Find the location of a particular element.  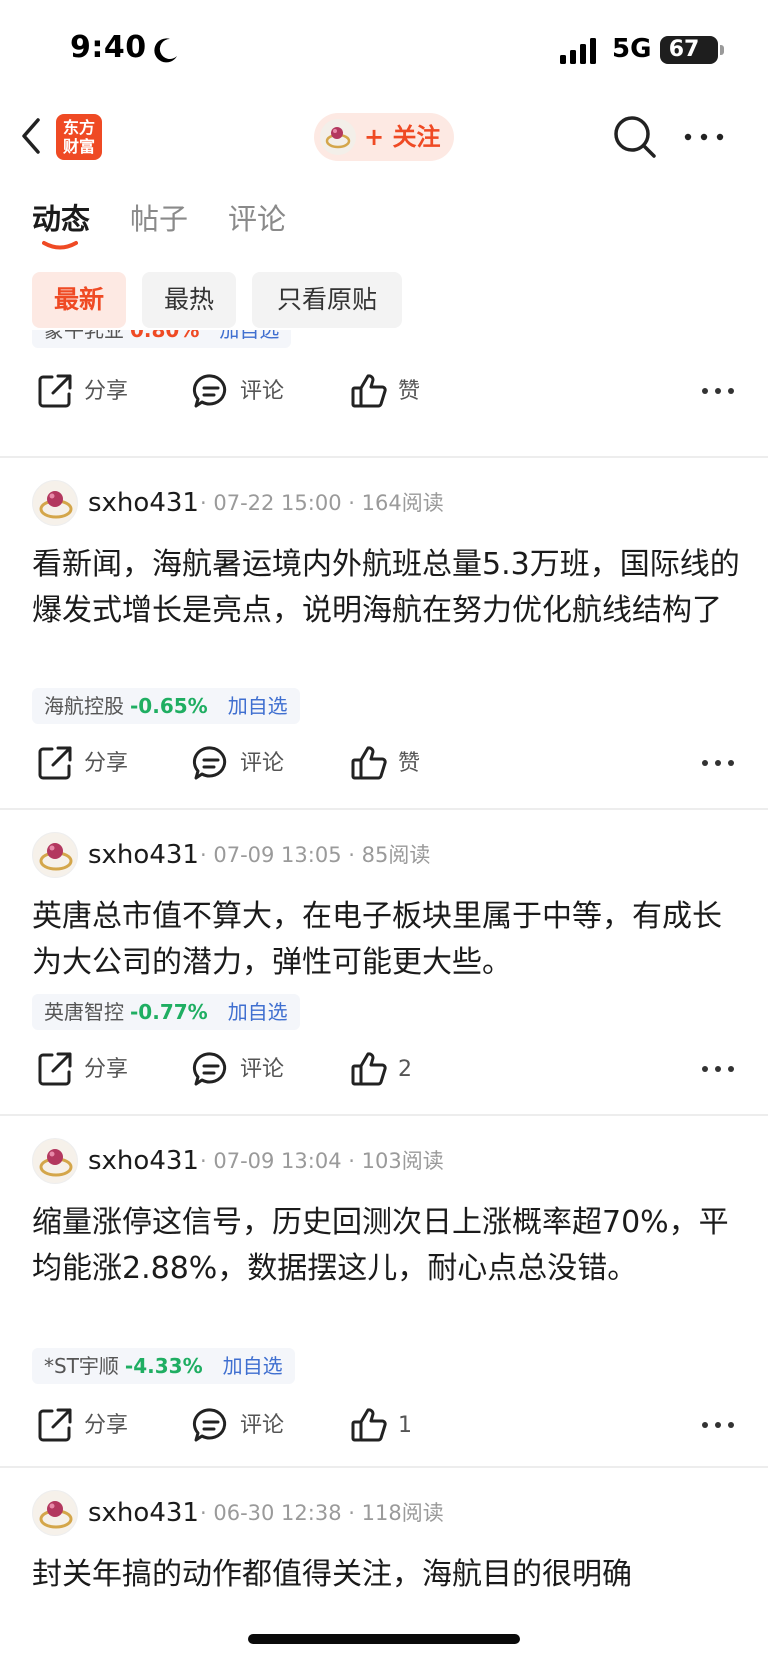

app-logo: 东方 财富 is located at coordinates (79, 137).